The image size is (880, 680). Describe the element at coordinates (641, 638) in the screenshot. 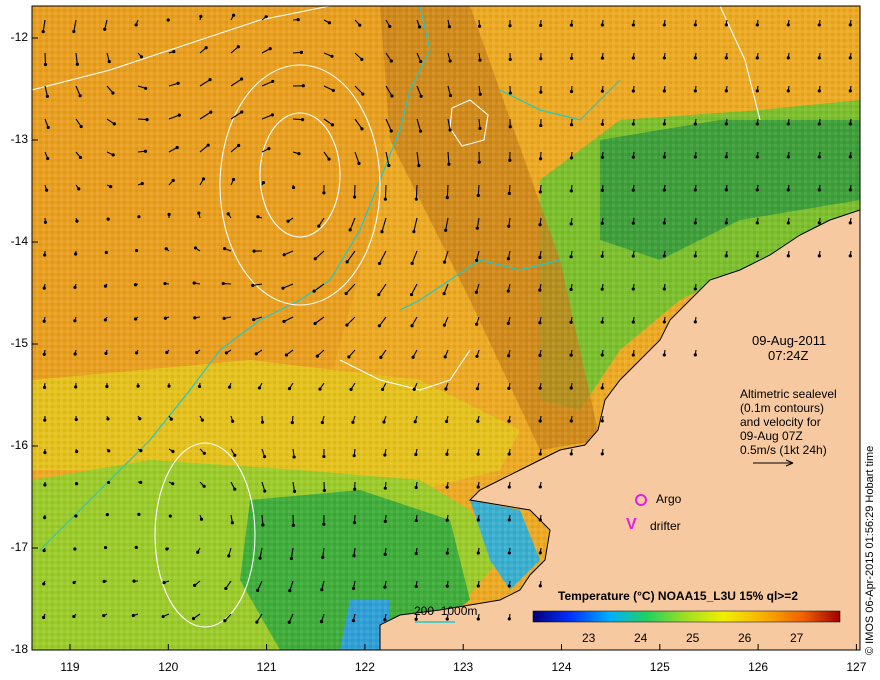

I see `colorbar-tick: 24` at that location.